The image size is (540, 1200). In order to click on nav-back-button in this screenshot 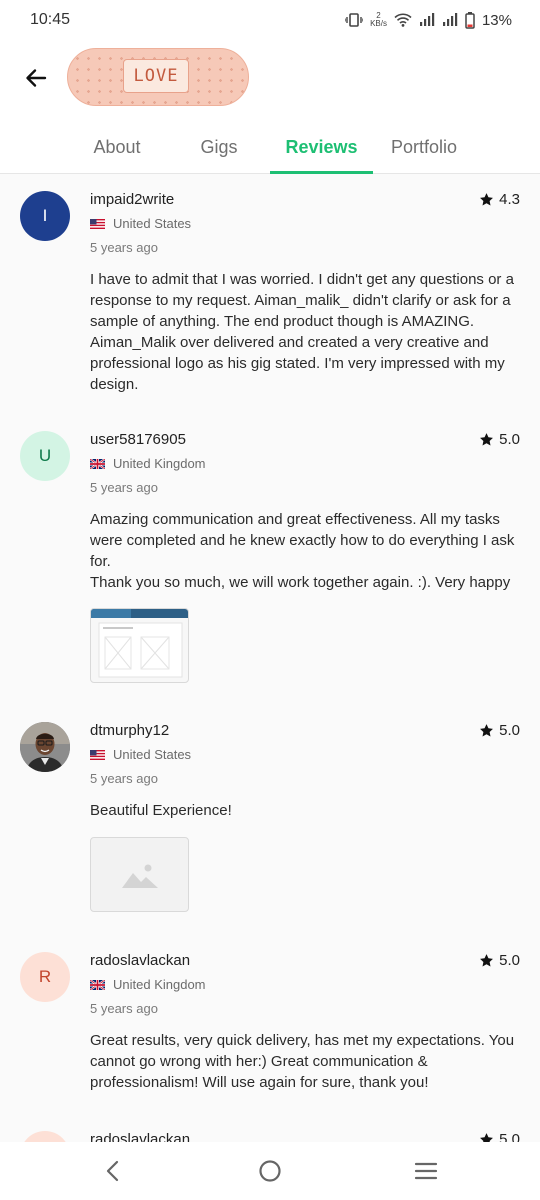, I will do `click(113, 1171)`.